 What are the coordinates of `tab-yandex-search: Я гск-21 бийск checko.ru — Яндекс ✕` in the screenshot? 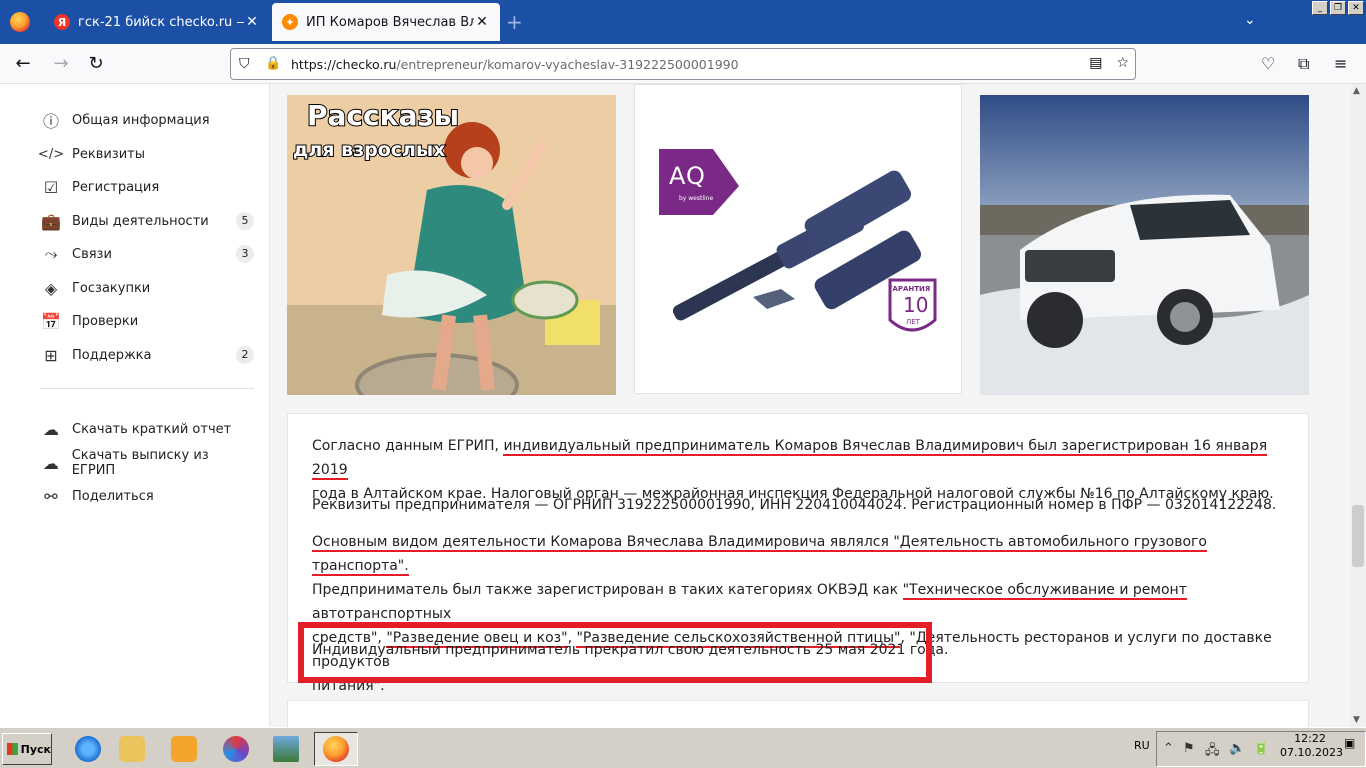 It's located at (157, 22).